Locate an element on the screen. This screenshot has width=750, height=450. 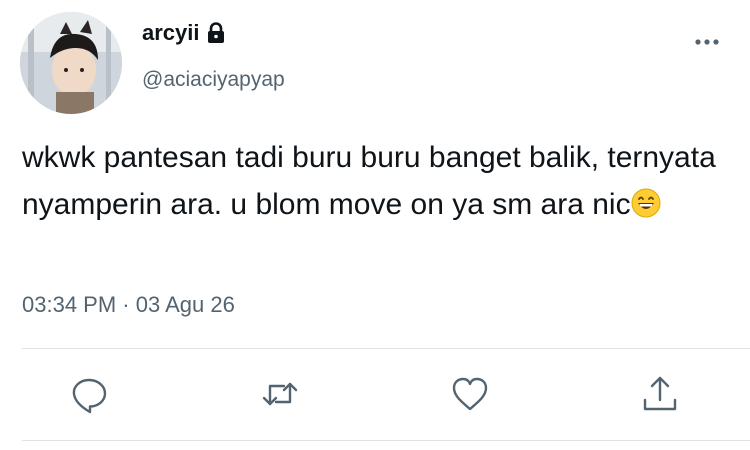
user-handle: @aciaciyapyap is located at coordinates (213, 80).